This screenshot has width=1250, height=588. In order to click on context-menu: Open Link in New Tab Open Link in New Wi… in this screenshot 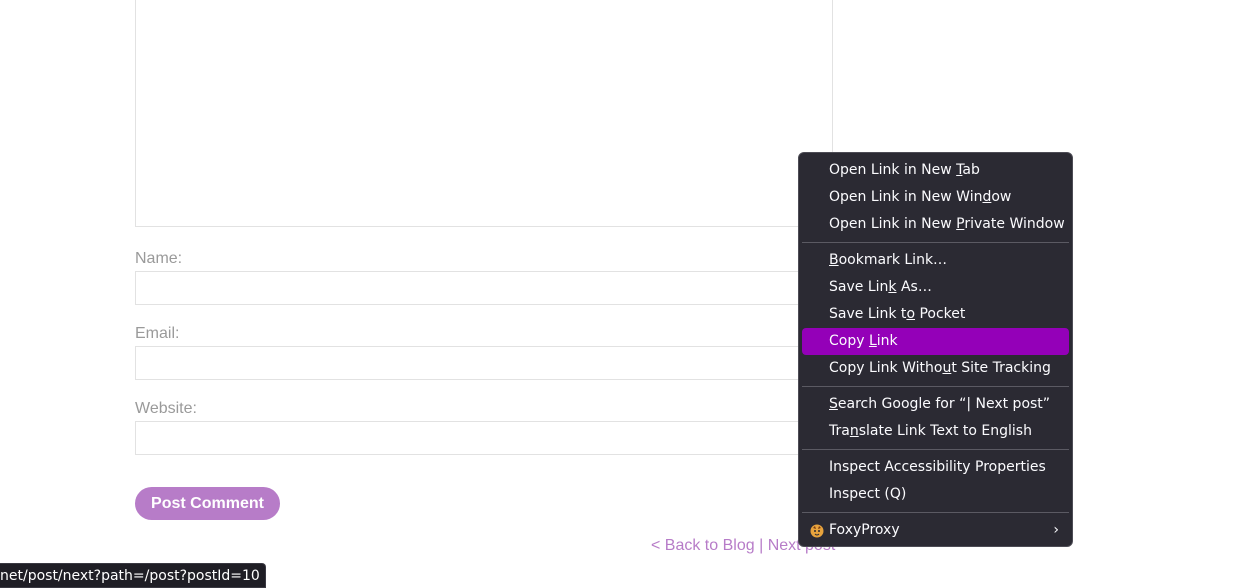, I will do `click(935, 349)`.